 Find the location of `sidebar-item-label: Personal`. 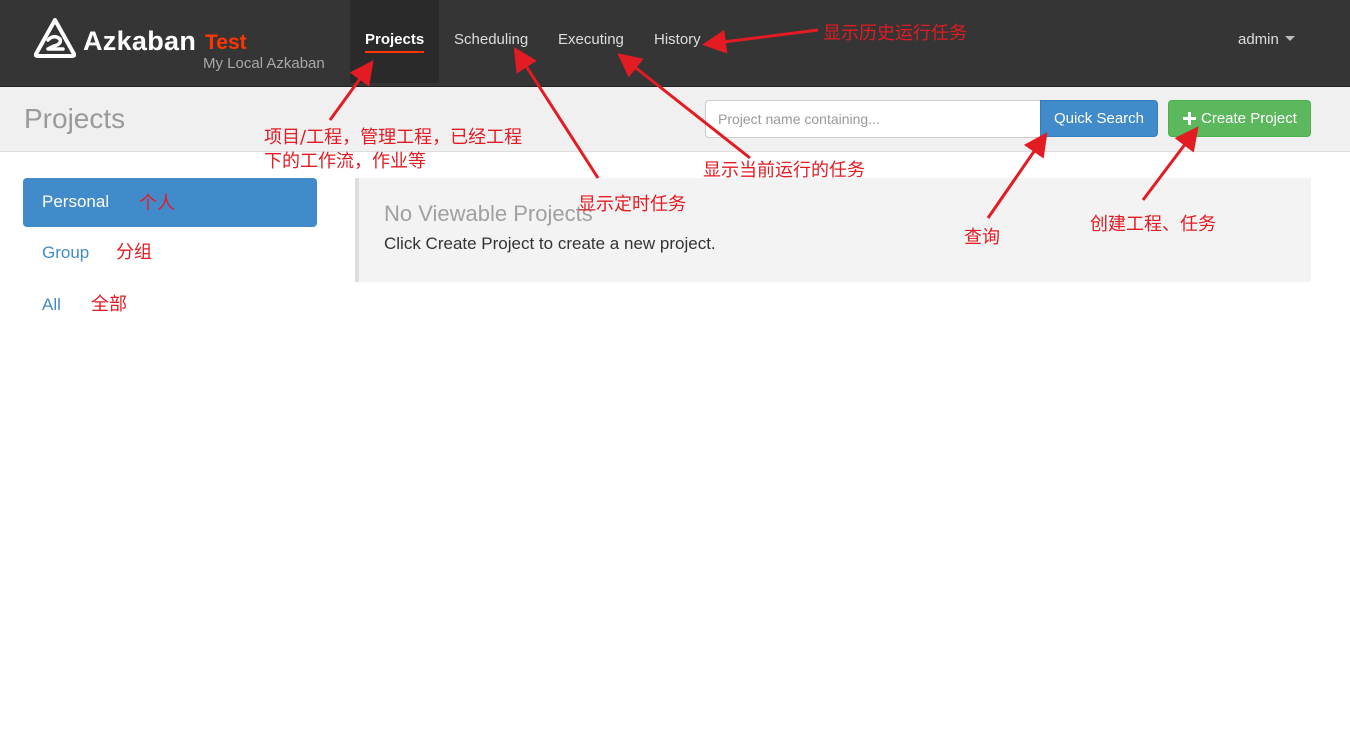

sidebar-item-label: Personal is located at coordinates (76, 201).